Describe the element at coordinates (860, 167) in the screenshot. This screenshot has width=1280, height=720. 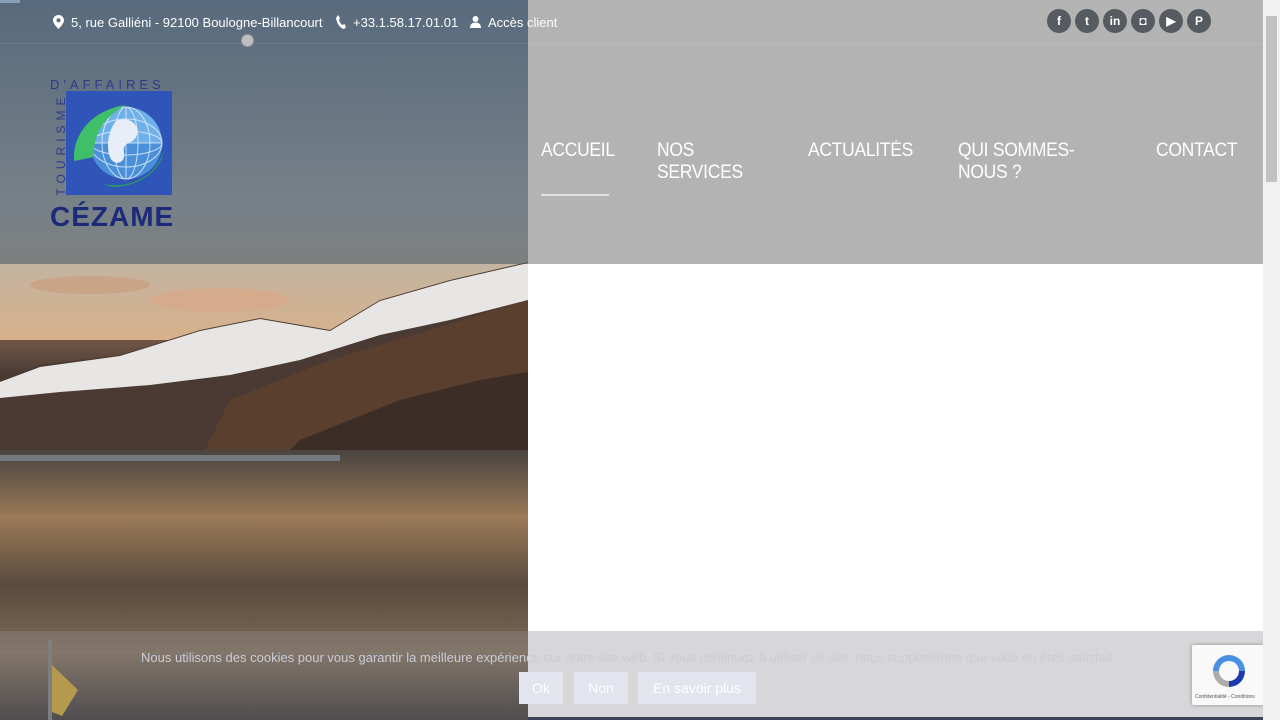
I see `nav-item-actualites: ACTUALITÉS` at that location.